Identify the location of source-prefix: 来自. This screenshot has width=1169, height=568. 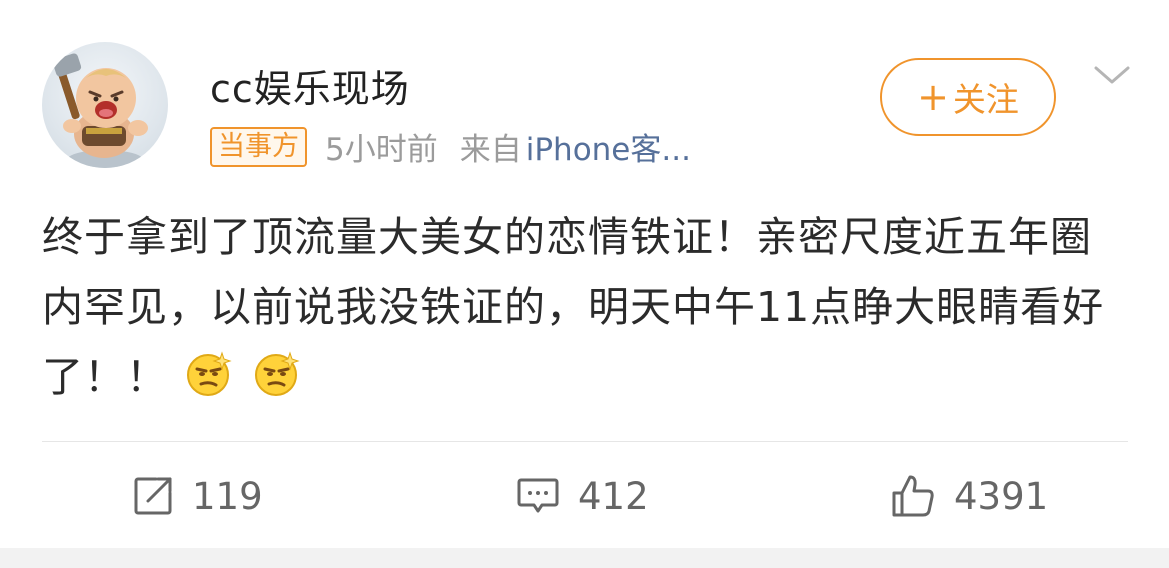
(490, 150).